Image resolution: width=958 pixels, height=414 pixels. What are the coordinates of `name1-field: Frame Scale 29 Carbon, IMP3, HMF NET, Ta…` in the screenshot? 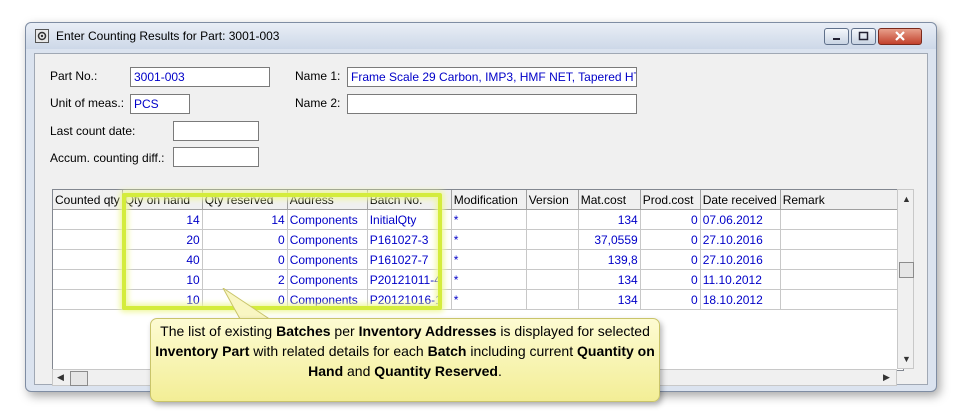 It's located at (492, 77).